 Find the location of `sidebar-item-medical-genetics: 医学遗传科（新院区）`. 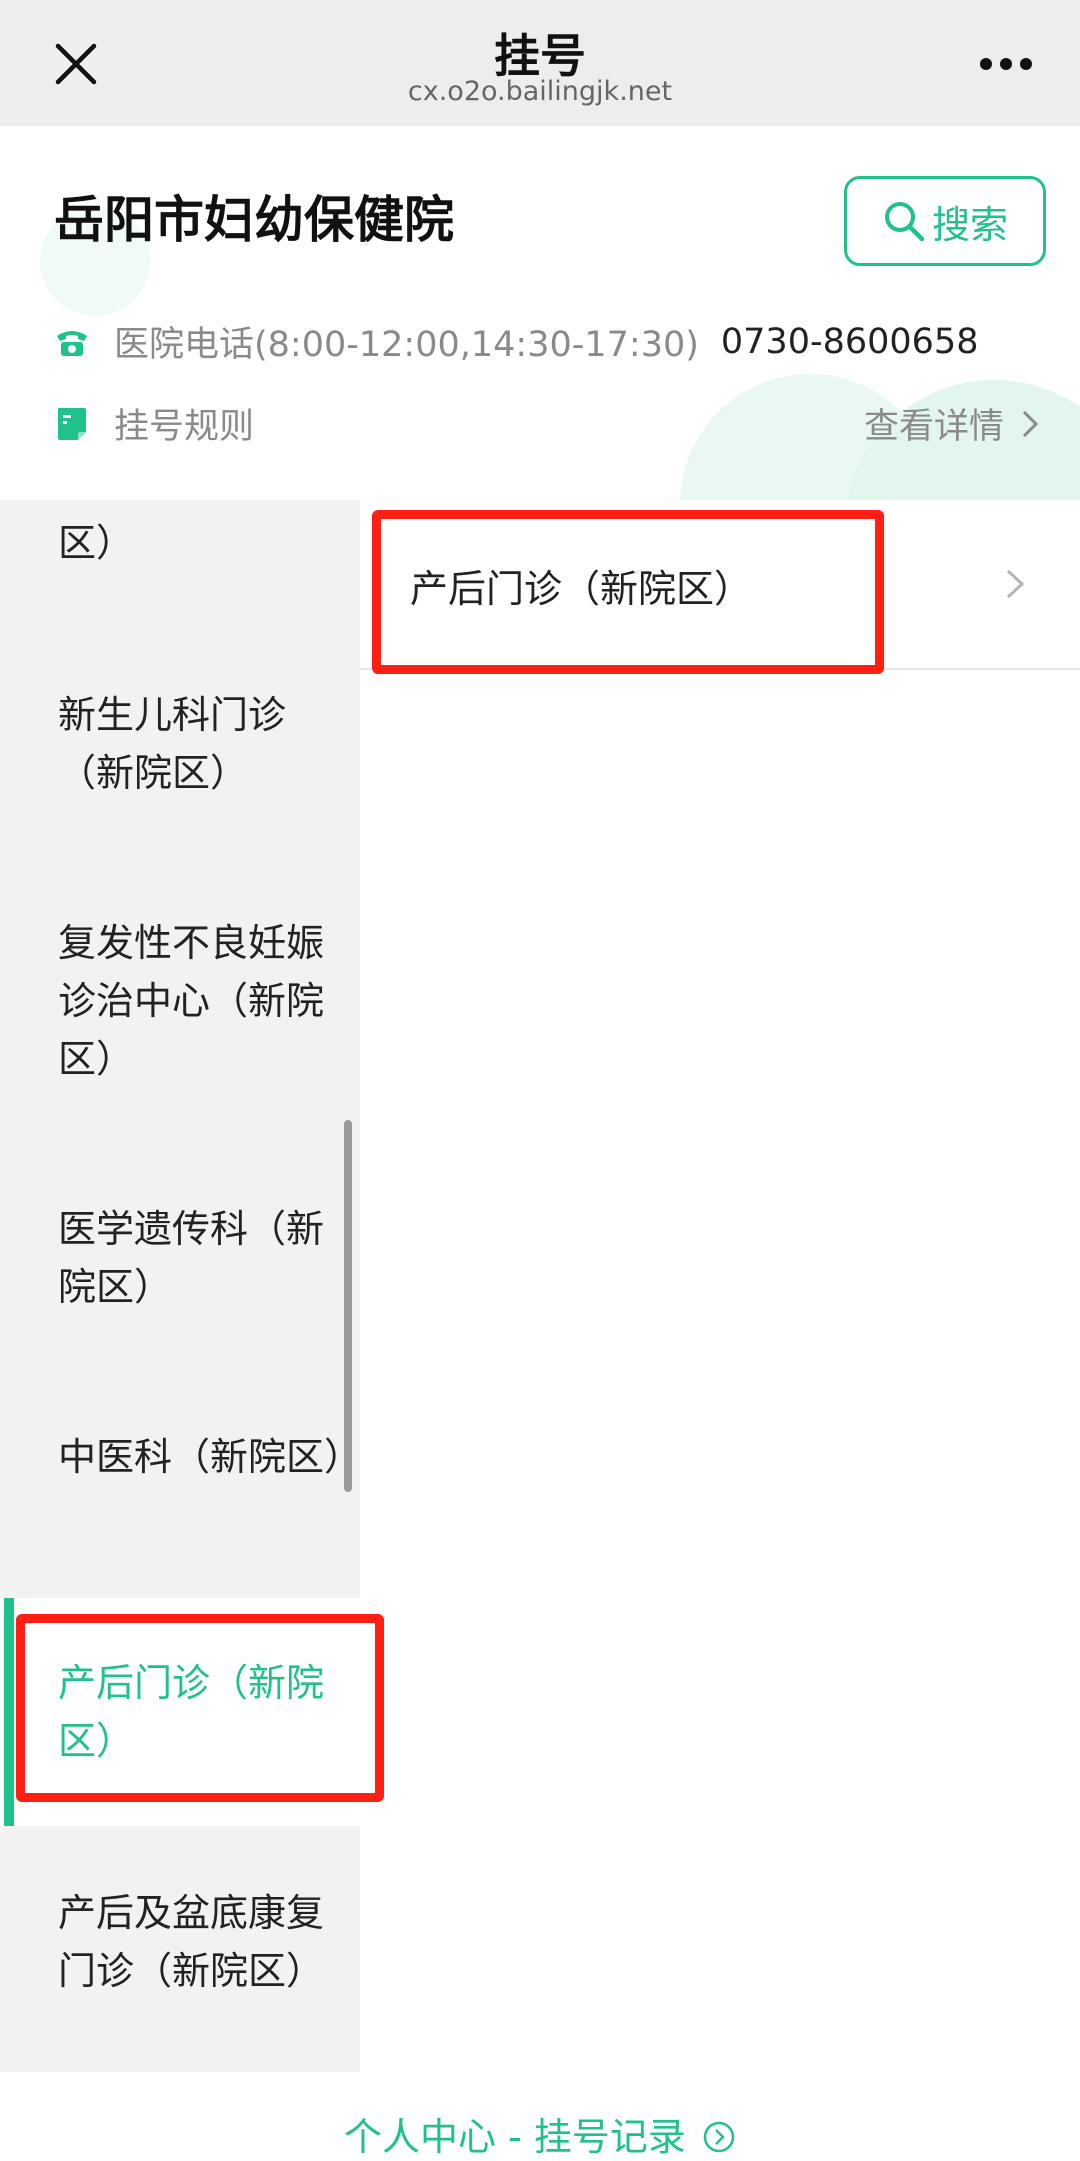

sidebar-item-medical-genetics: 医学遗传科（新院区） is located at coordinates (180, 1258).